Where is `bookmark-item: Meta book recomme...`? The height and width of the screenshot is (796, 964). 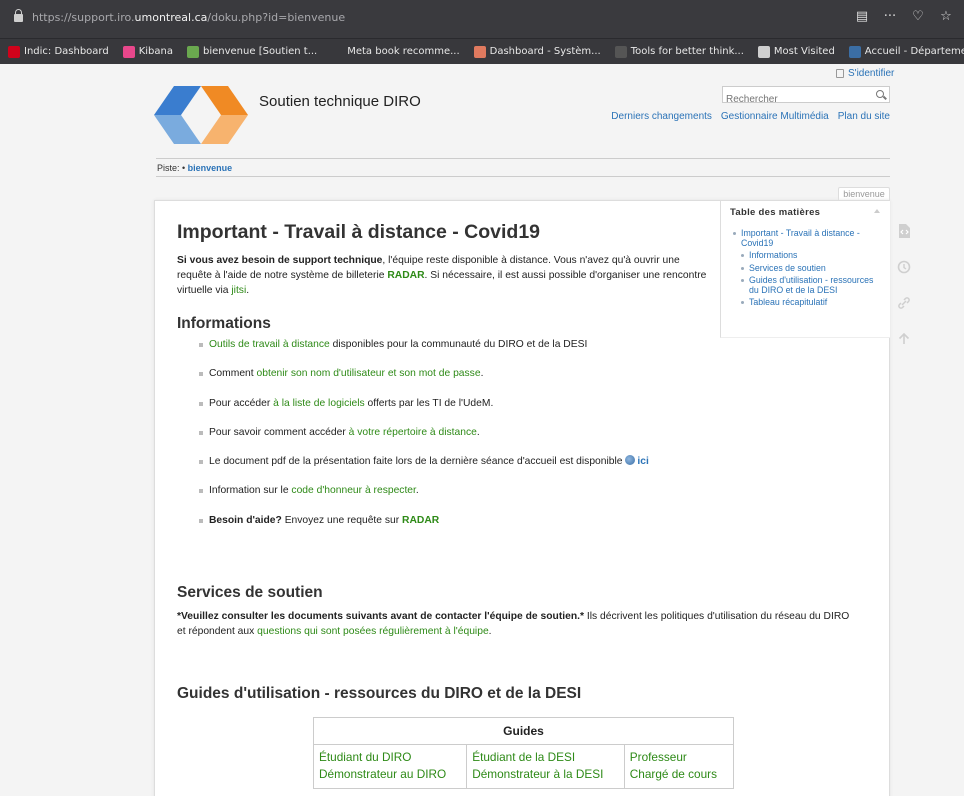 bookmark-item: Meta book recomme... is located at coordinates (395, 51).